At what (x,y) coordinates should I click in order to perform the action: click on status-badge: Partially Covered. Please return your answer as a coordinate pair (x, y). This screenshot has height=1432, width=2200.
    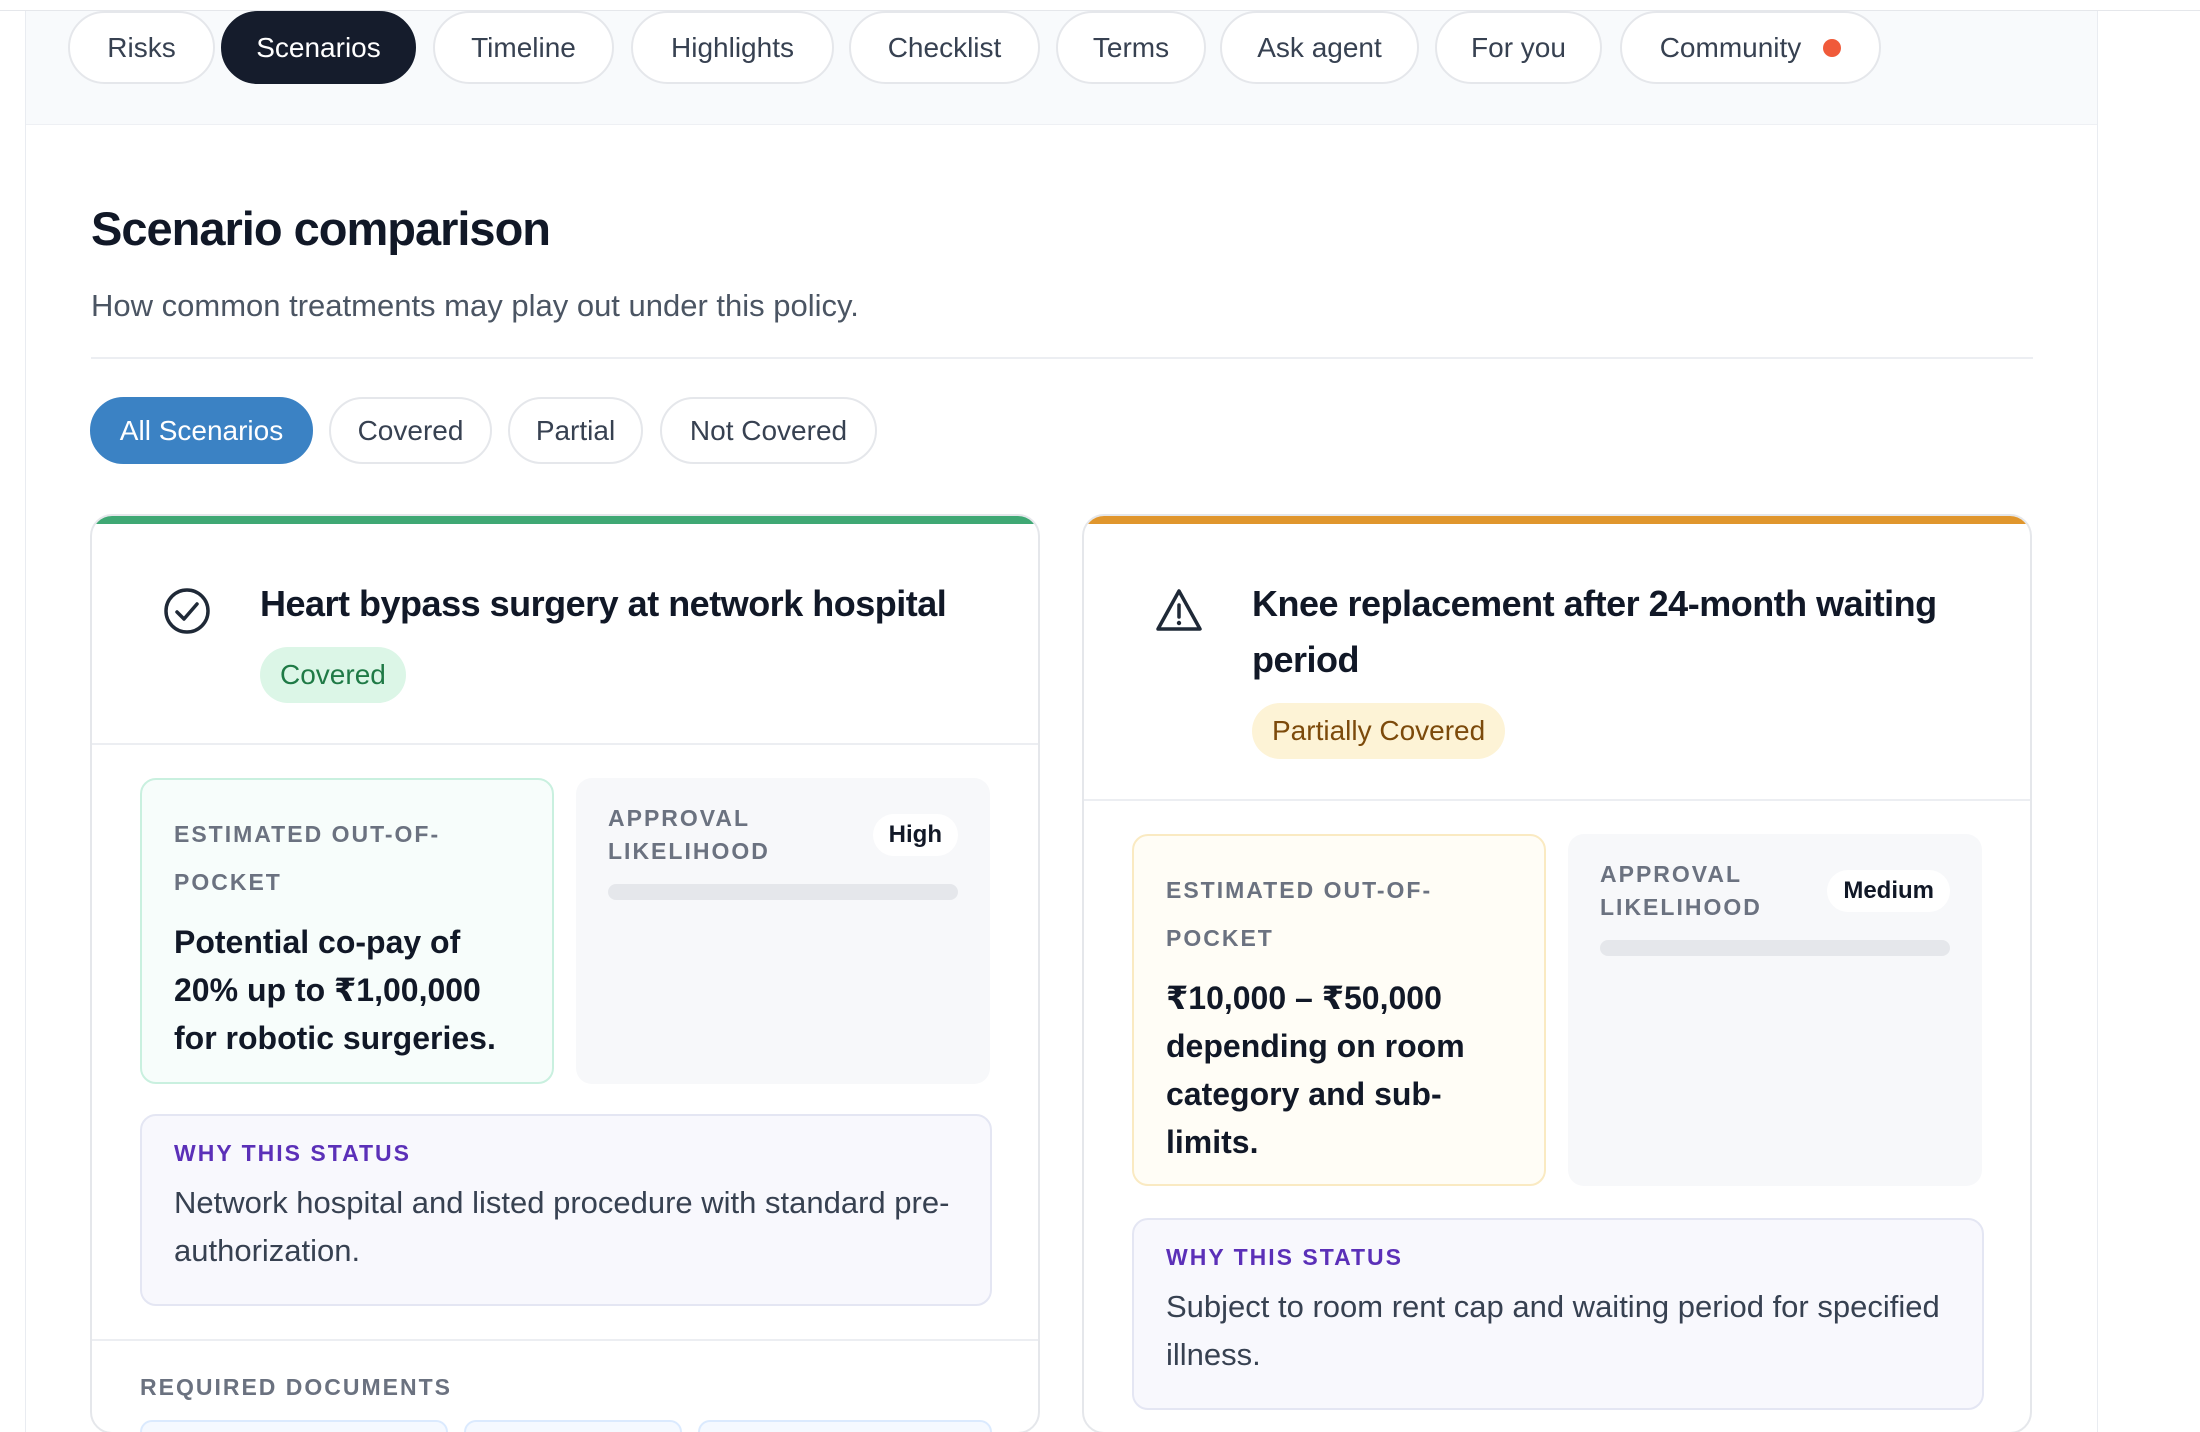
    Looking at the image, I should click on (1379, 731).